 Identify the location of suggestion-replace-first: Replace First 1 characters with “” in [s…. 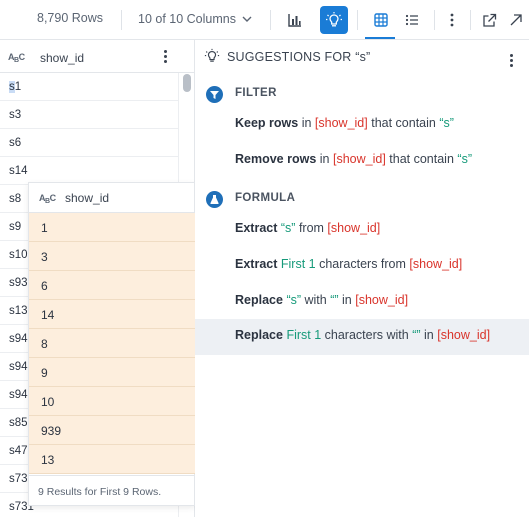
(362, 335).